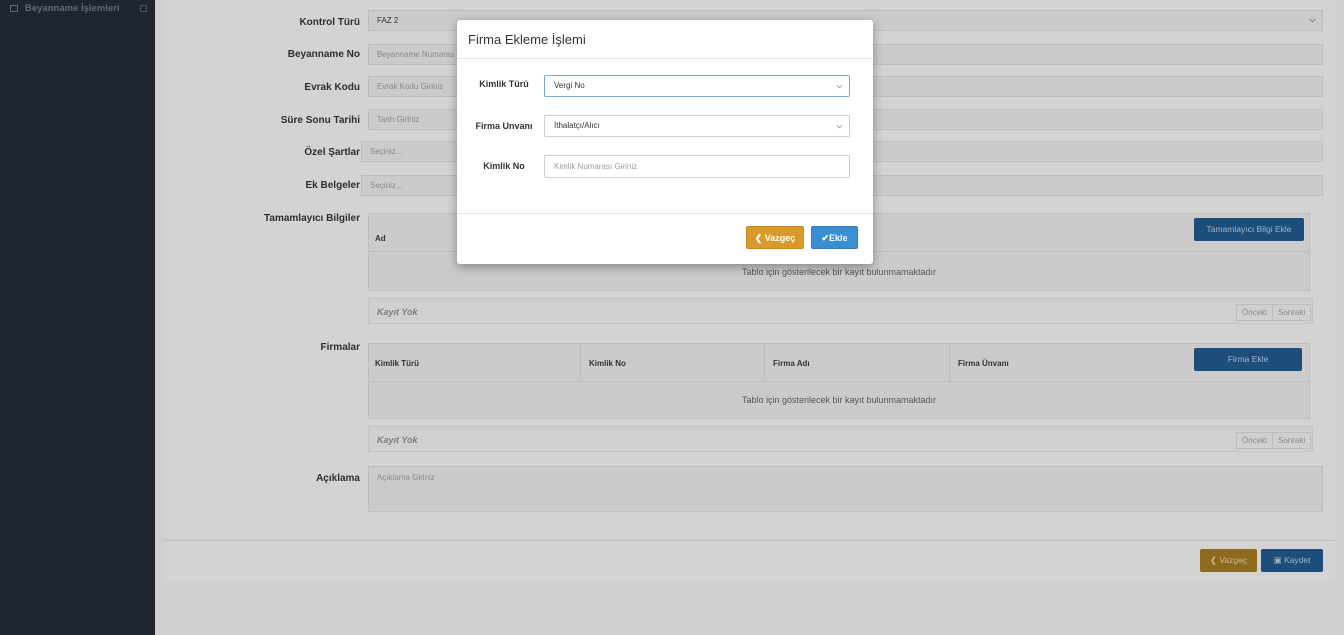  What do you see at coordinates (665, 213) in the screenshot?
I see `modal-footer-divider` at bounding box center [665, 213].